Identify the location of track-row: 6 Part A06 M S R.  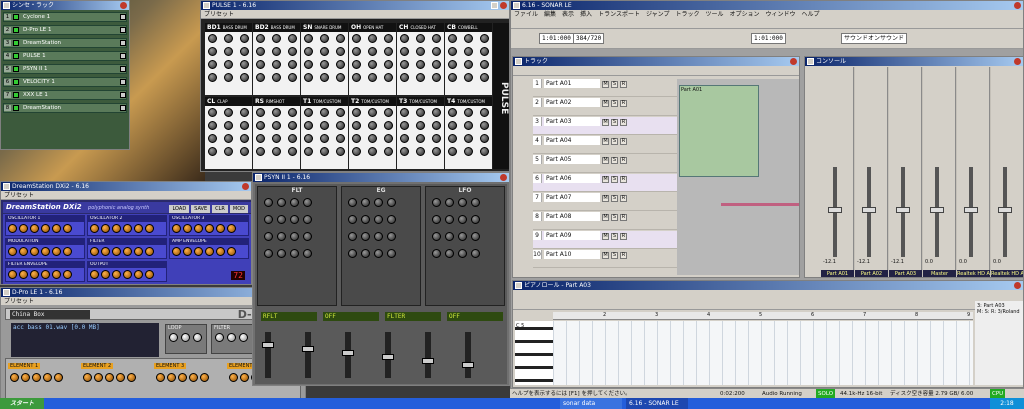
(612, 183).